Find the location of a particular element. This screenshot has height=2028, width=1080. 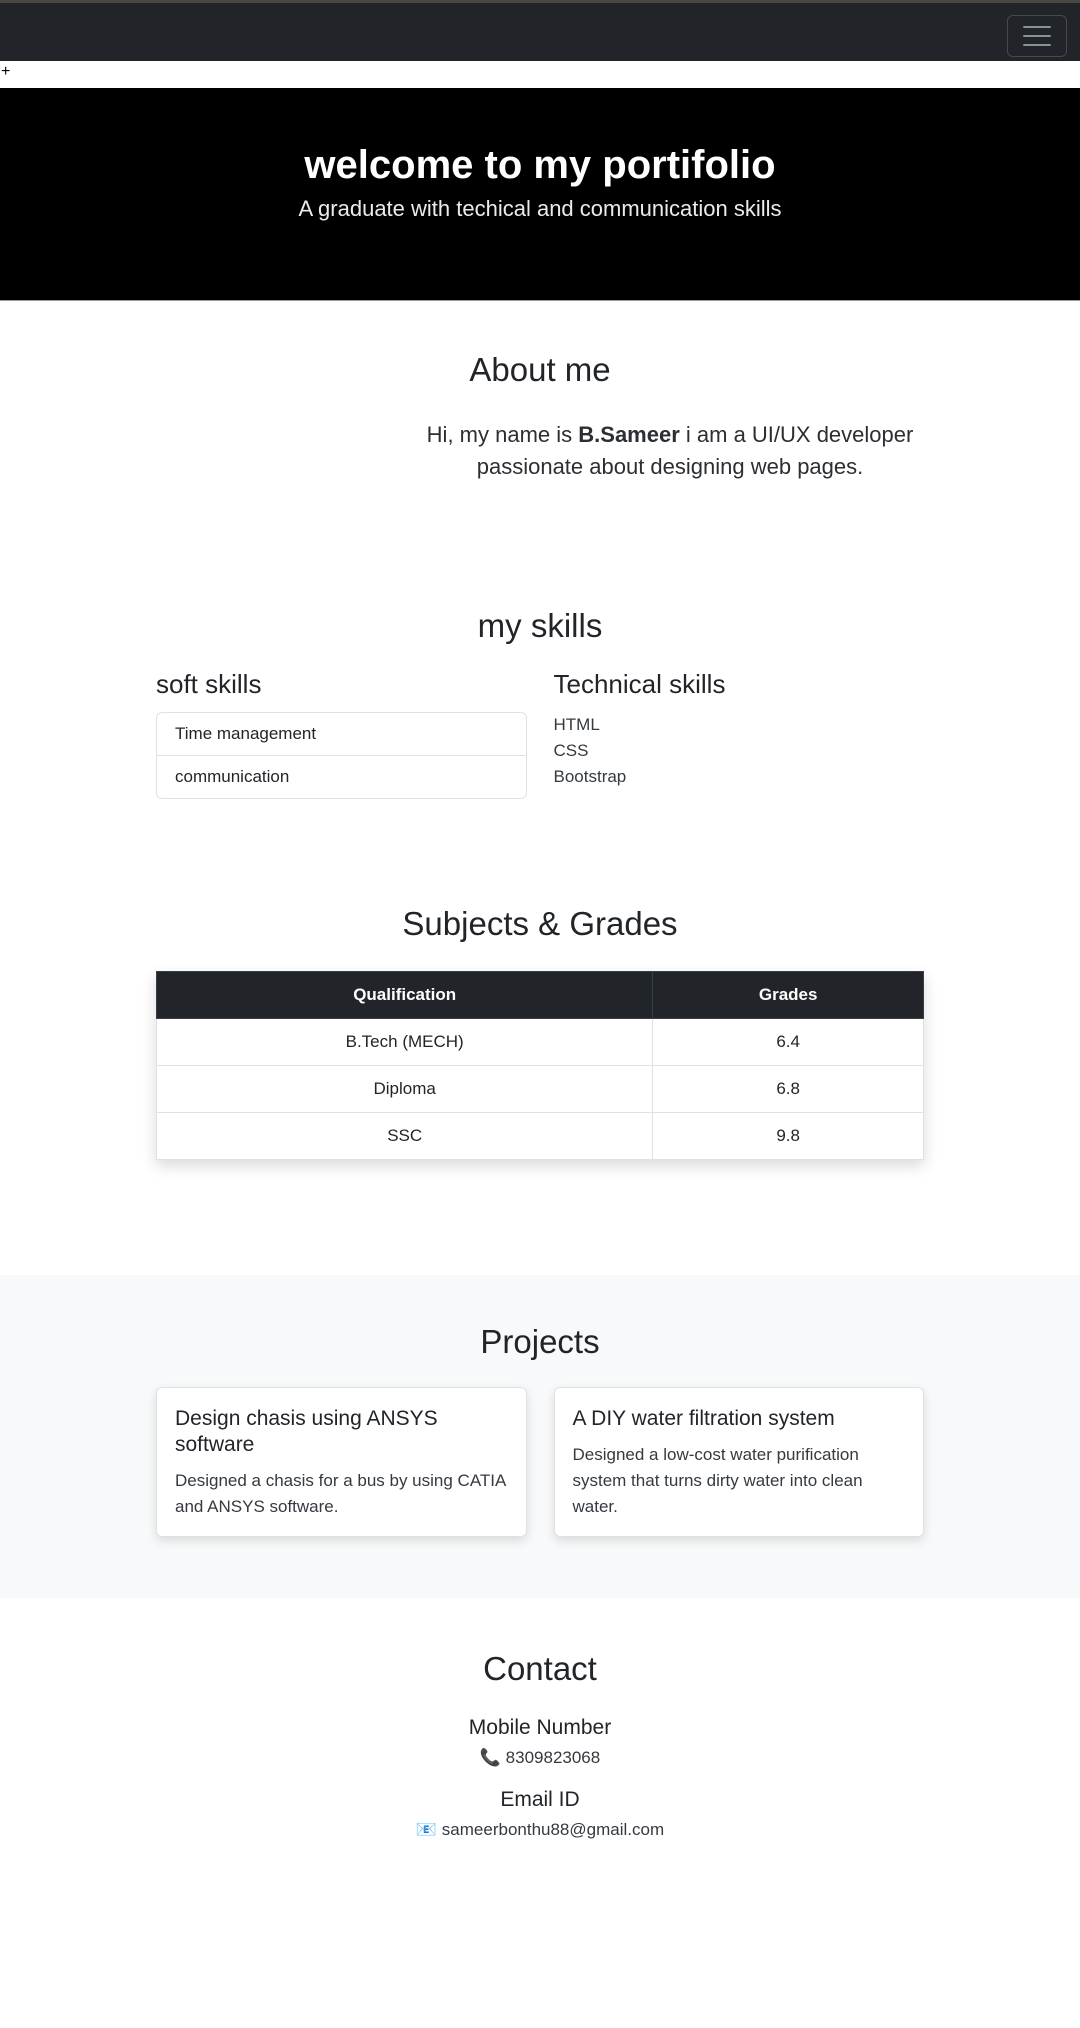

technical-skills-list: HTML CSS Bootstrap is located at coordinates (739, 751).